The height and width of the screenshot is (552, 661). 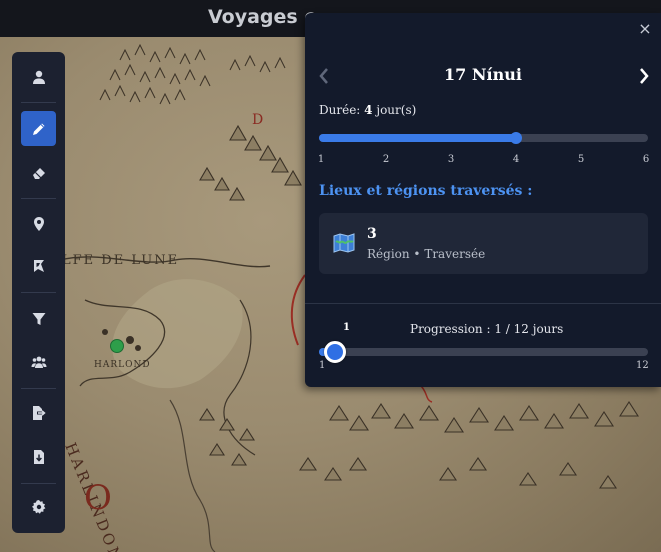 What do you see at coordinates (322, 365) in the screenshot?
I see `progress-min-label: 1` at bounding box center [322, 365].